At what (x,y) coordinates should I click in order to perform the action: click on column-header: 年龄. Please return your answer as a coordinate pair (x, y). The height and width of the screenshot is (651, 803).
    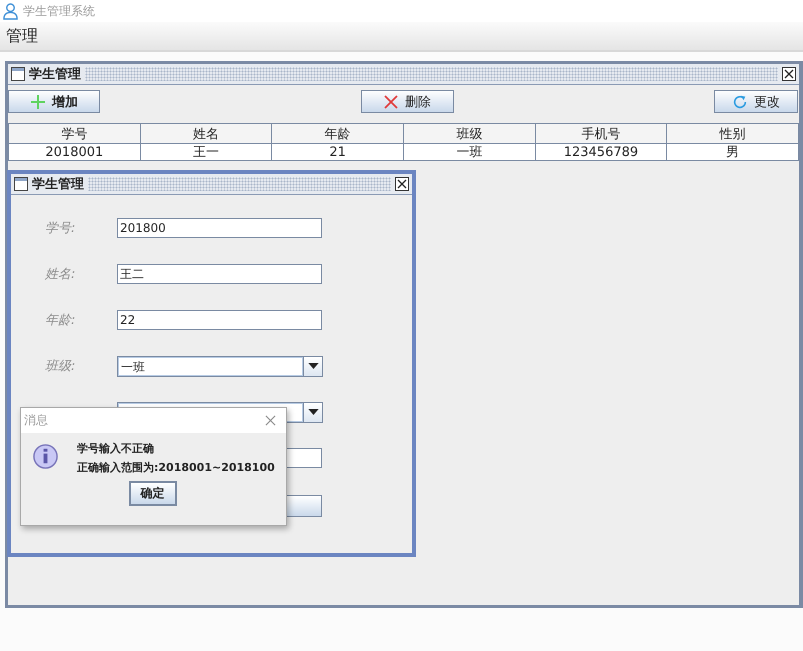
    Looking at the image, I should click on (338, 134).